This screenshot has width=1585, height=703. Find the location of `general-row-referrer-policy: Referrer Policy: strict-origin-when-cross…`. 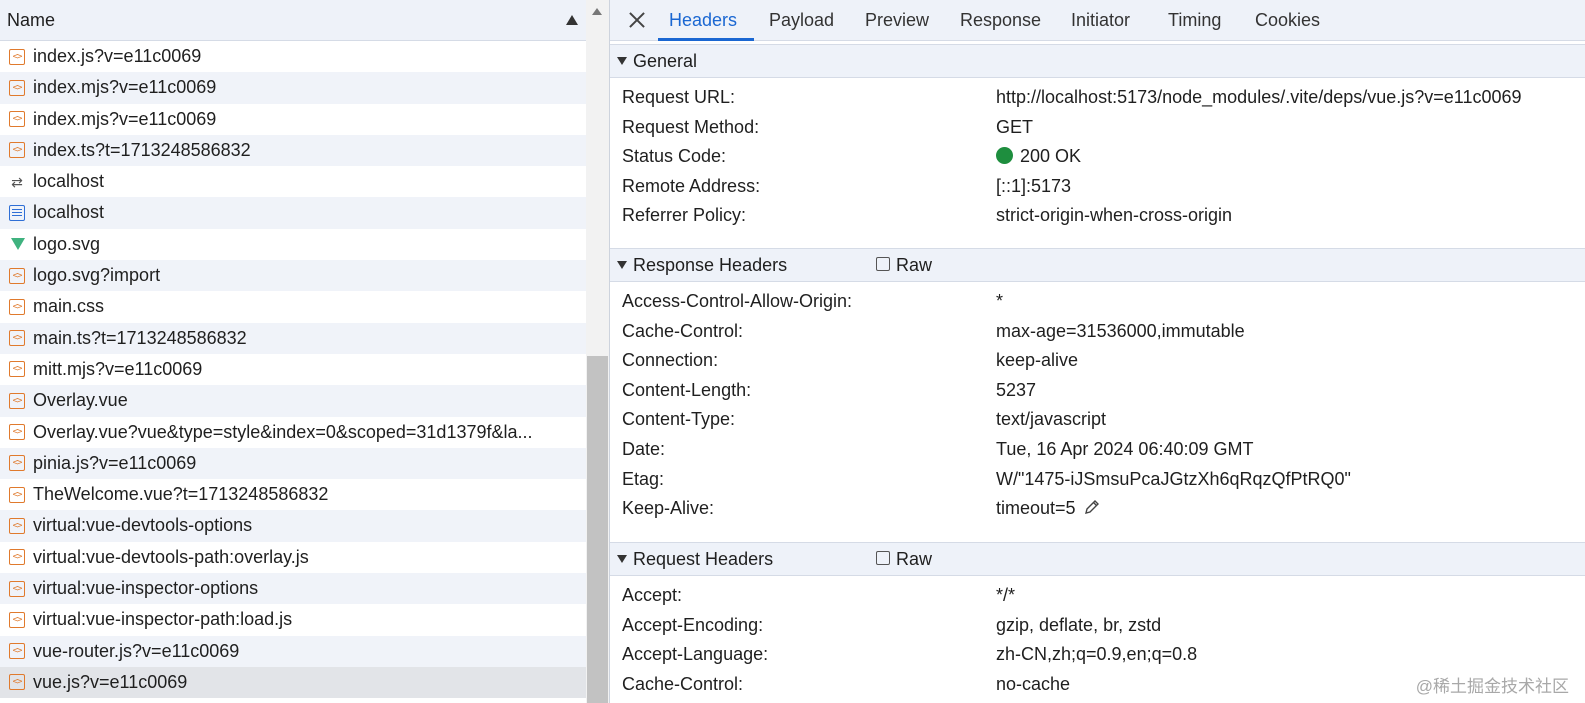

general-row-referrer-policy: Referrer Policy: strict-origin-when-cross… is located at coordinates (927, 215).